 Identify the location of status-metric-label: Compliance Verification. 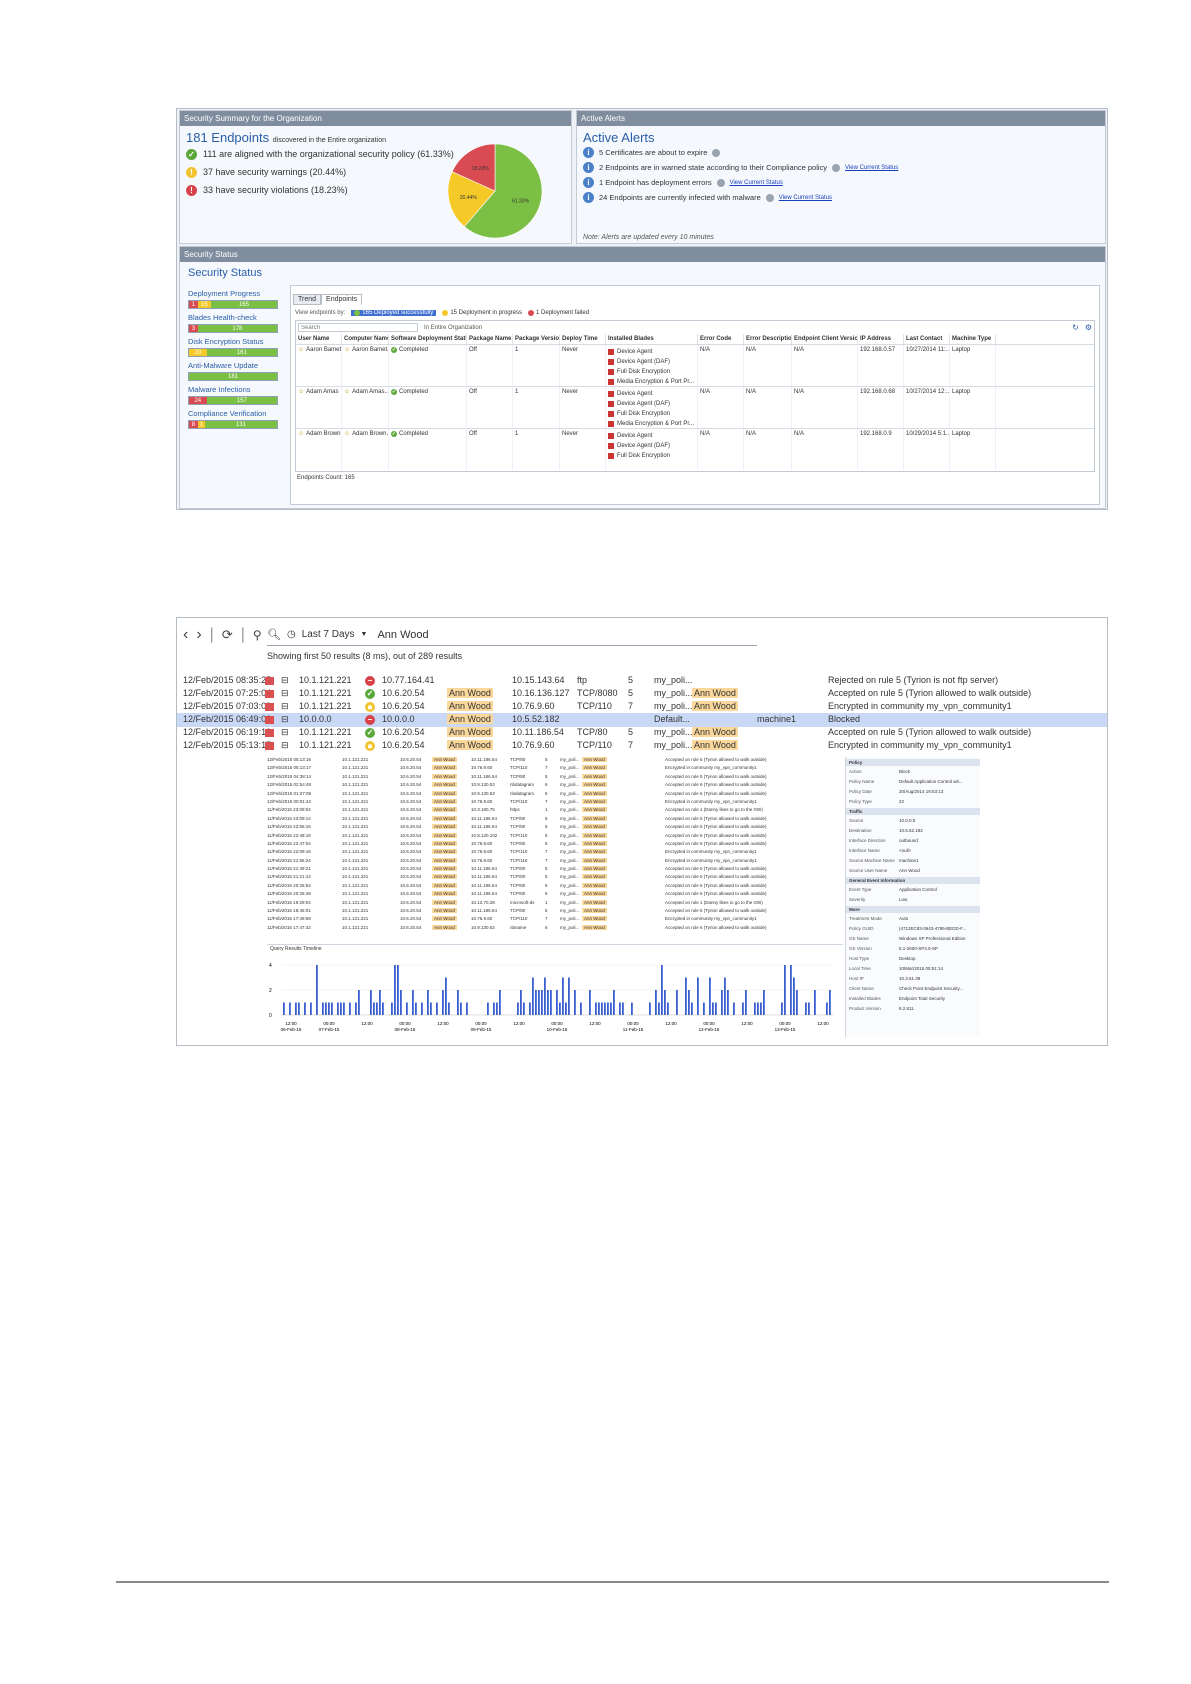
(238, 413).